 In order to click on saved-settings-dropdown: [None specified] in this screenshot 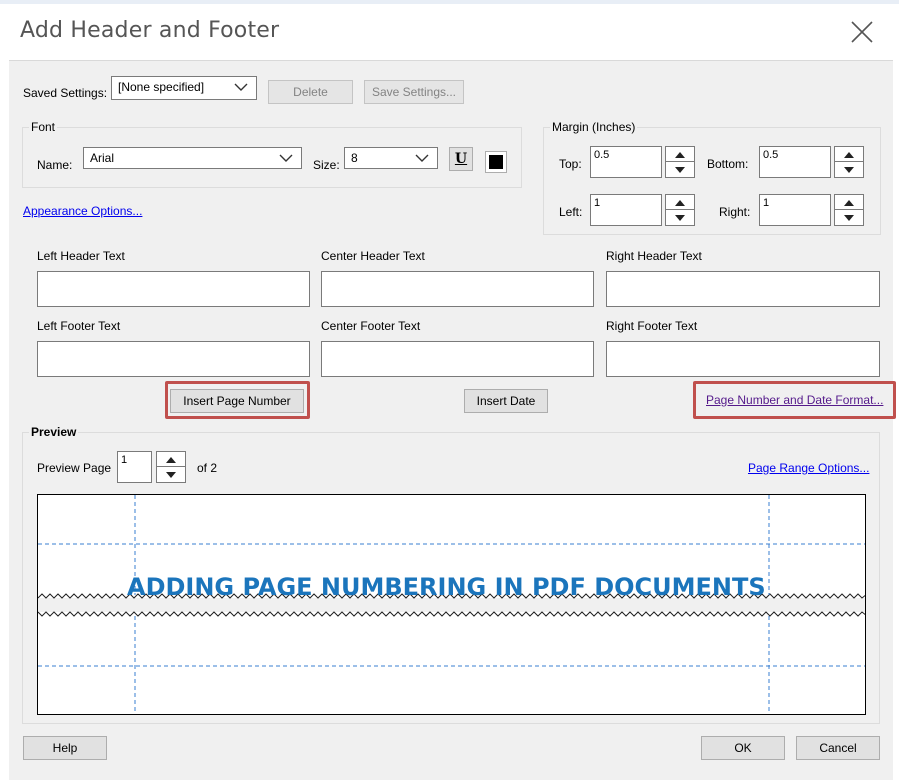, I will do `click(184, 88)`.